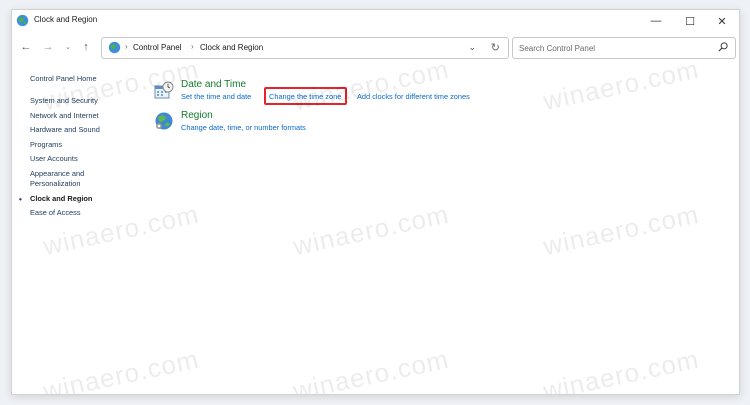  Describe the element at coordinates (26, 47) in the screenshot. I see `back-arrow-icon: ←` at that location.